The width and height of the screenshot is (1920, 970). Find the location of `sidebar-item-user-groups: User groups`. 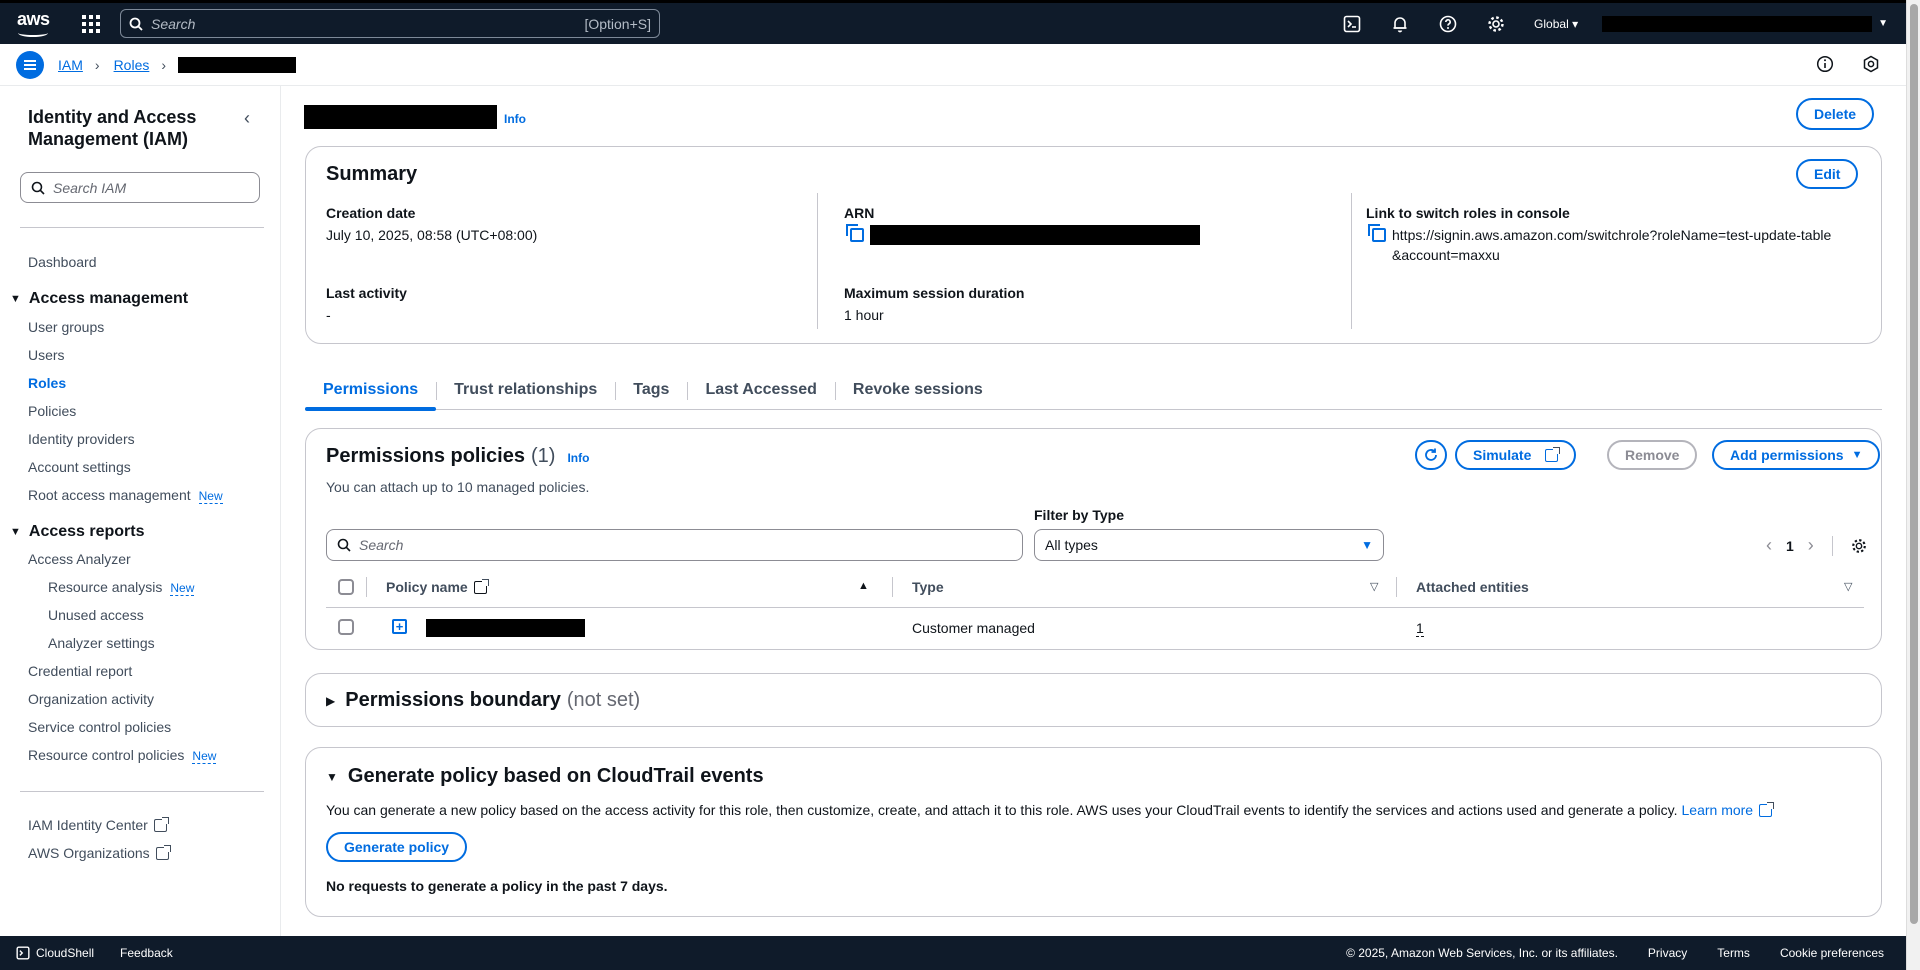

sidebar-item-user-groups: User groups is located at coordinates (66, 327).